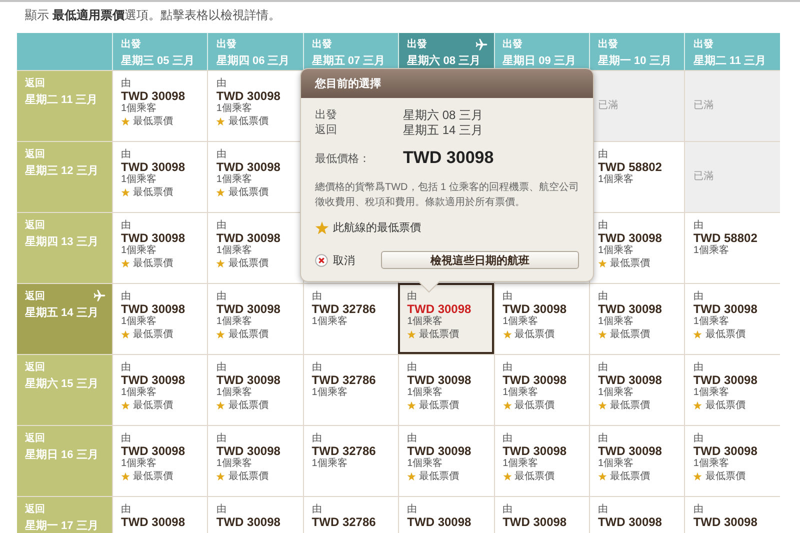 The image size is (800, 533). I want to click on close-icon, so click(321, 260).